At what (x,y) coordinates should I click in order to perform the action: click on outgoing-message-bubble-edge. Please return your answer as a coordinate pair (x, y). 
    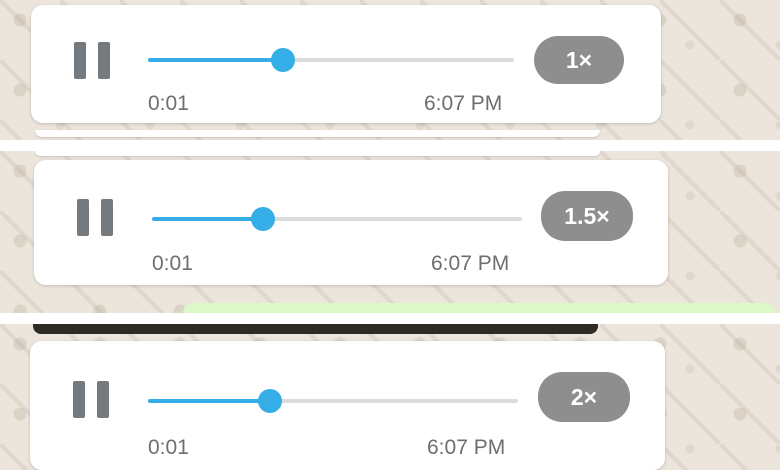
    Looking at the image, I should click on (479, 308).